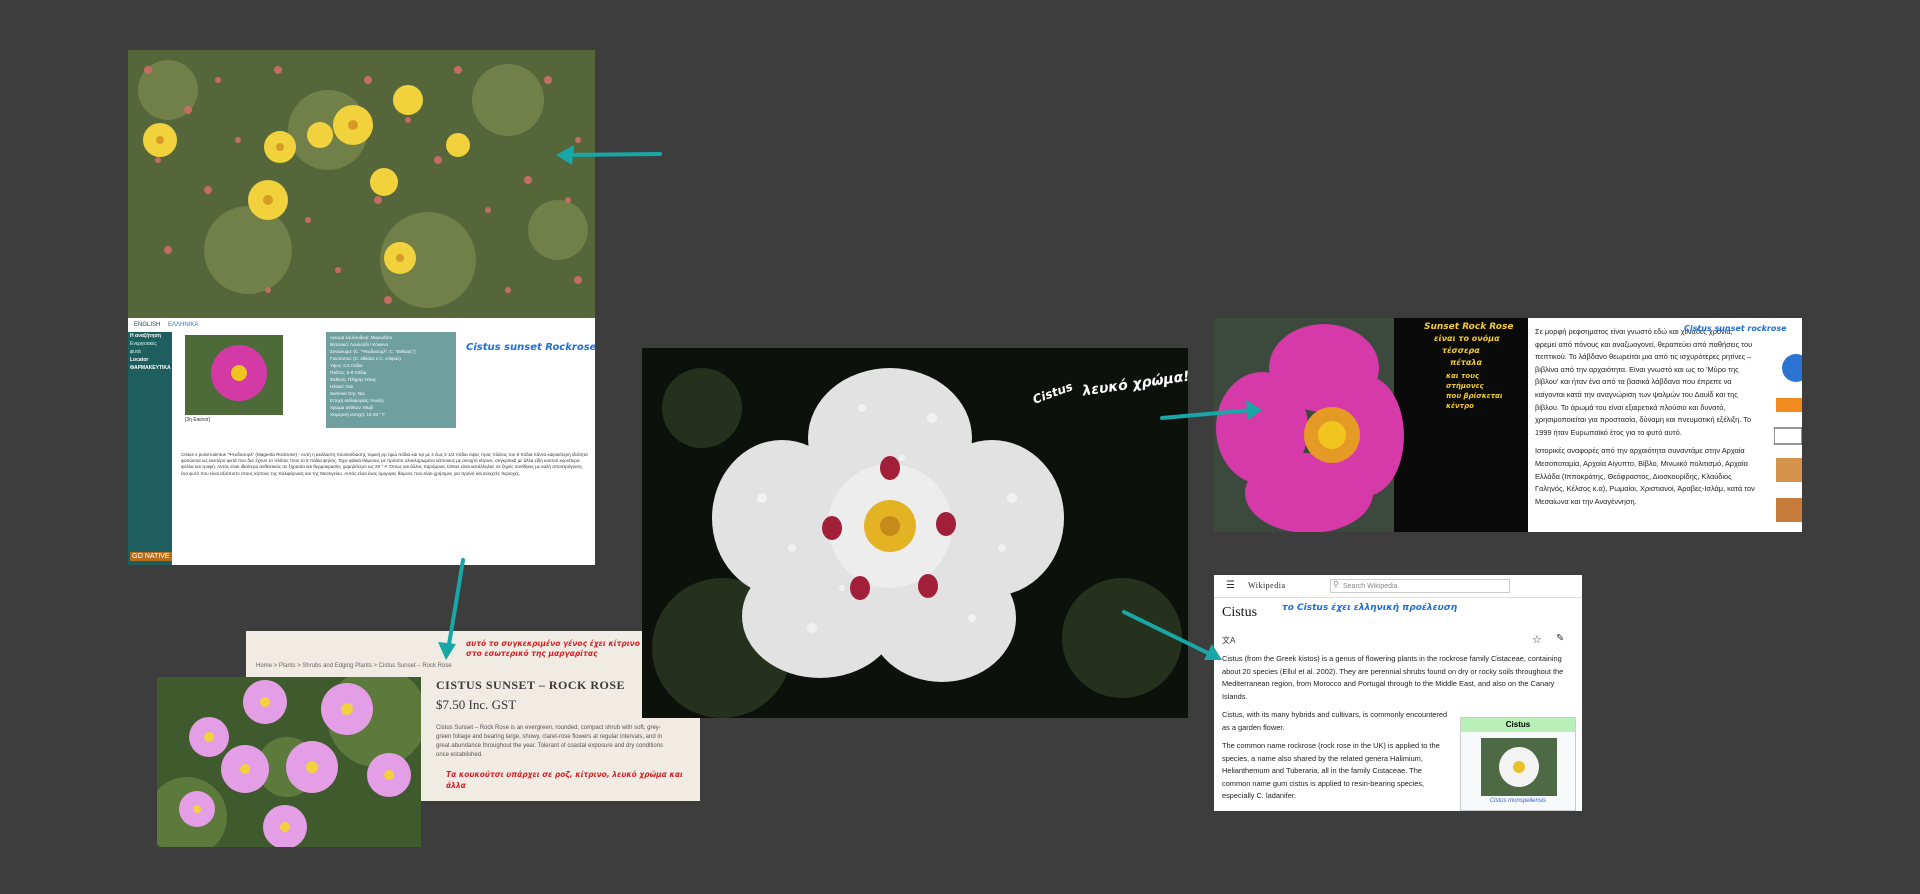 Image resolution: width=1920 pixels, height=894 pixels. Describe the element at coordinates (455, 605) in the screenshot. I see `arrow-to-panel2` at that location.